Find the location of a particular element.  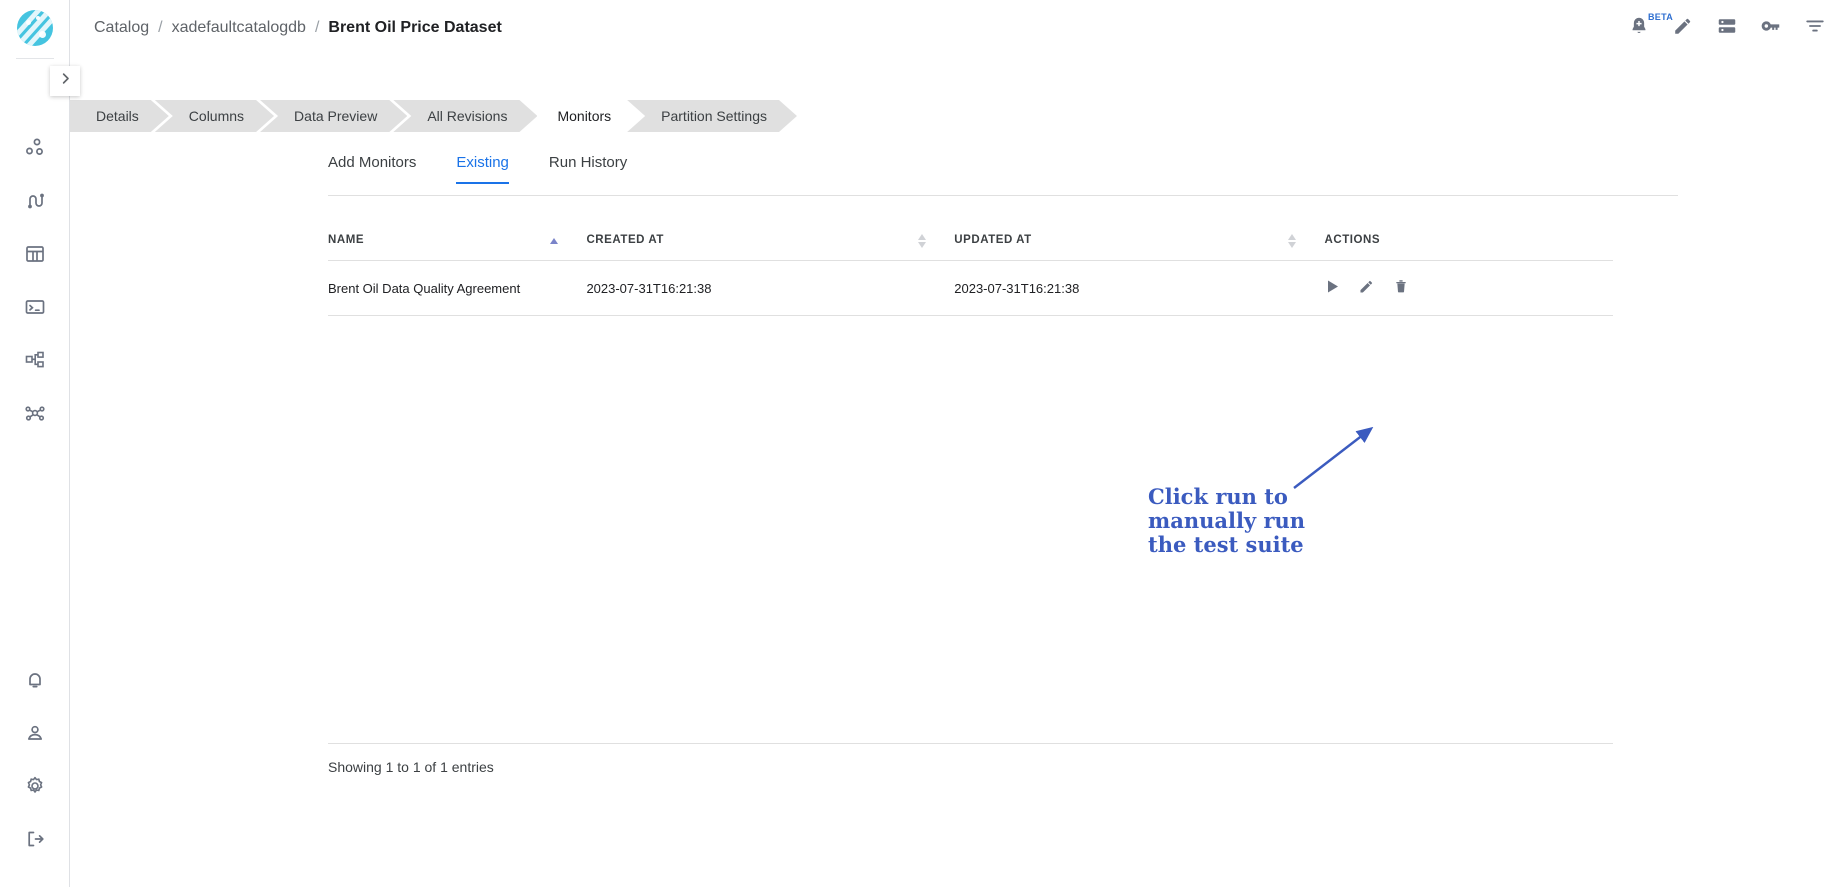

table-header-row: NAME CREATED AT UPDATED AT ACTIONS is located at coordinates (970, 241).